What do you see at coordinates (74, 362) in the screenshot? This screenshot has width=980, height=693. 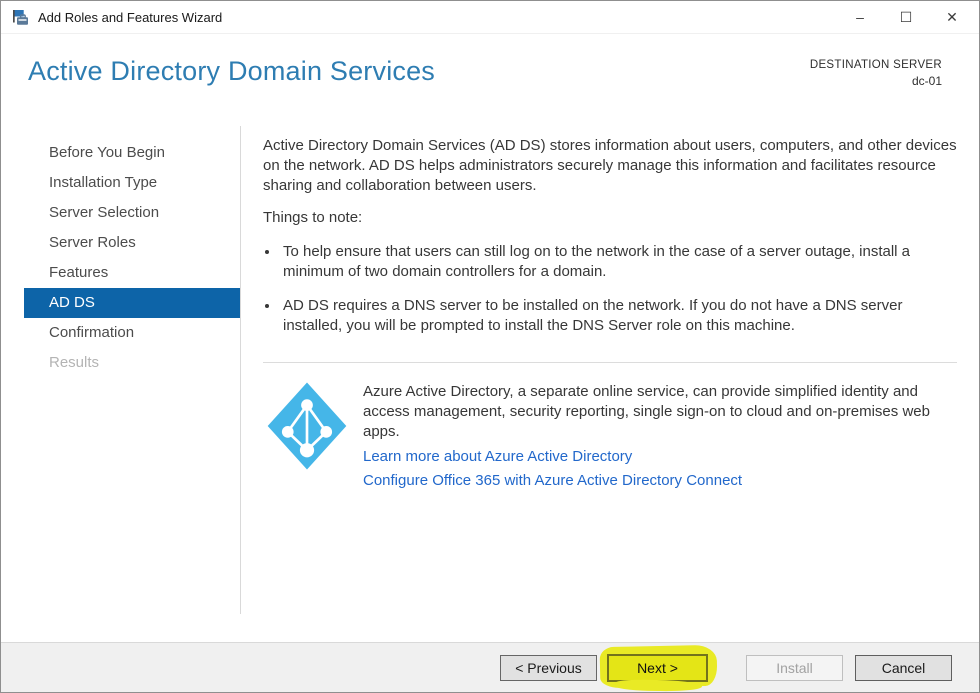 I see `sidebar-item-results: Results` at bounding box center [74, 362].